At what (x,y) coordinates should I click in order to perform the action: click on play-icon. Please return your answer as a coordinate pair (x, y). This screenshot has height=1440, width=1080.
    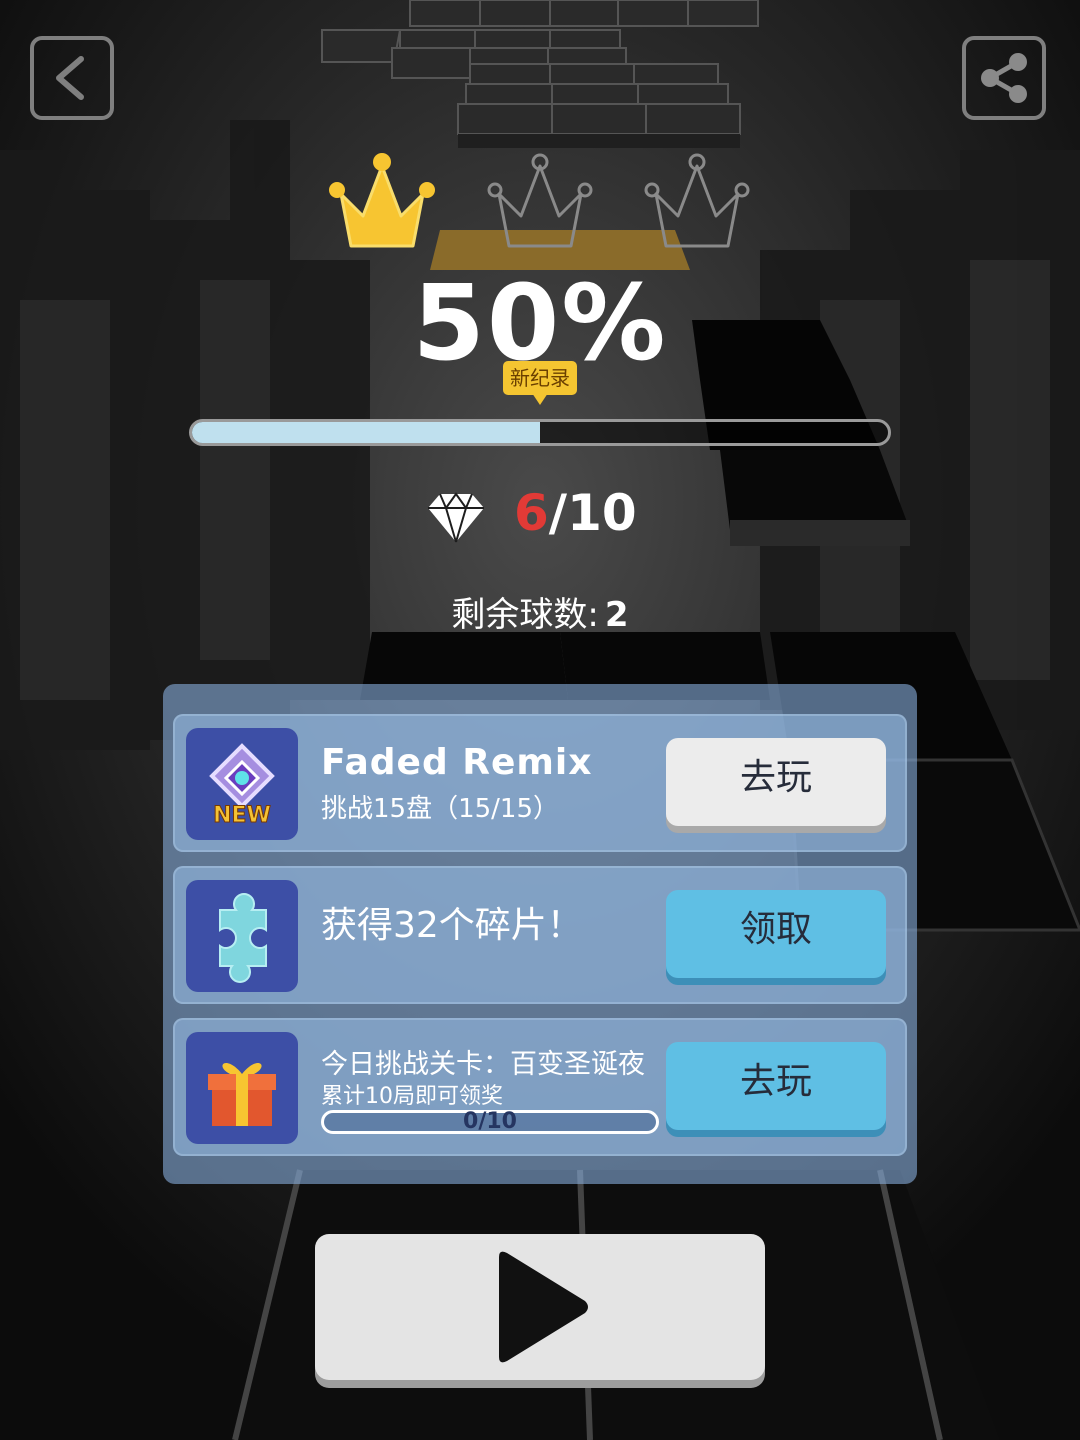
    Looking at the image, I should click on (543, 1307).